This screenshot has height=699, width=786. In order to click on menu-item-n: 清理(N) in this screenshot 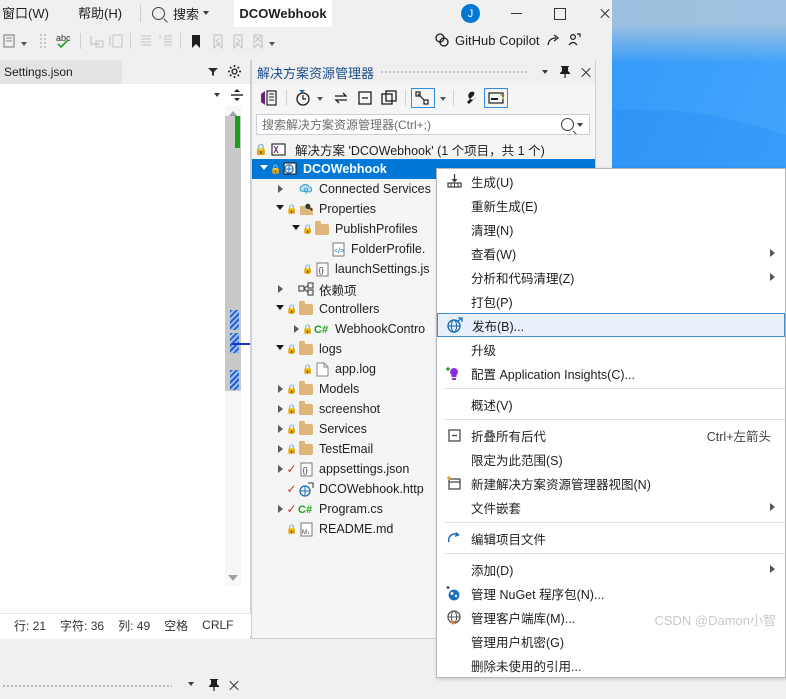, I will do `click(611, 229)`.